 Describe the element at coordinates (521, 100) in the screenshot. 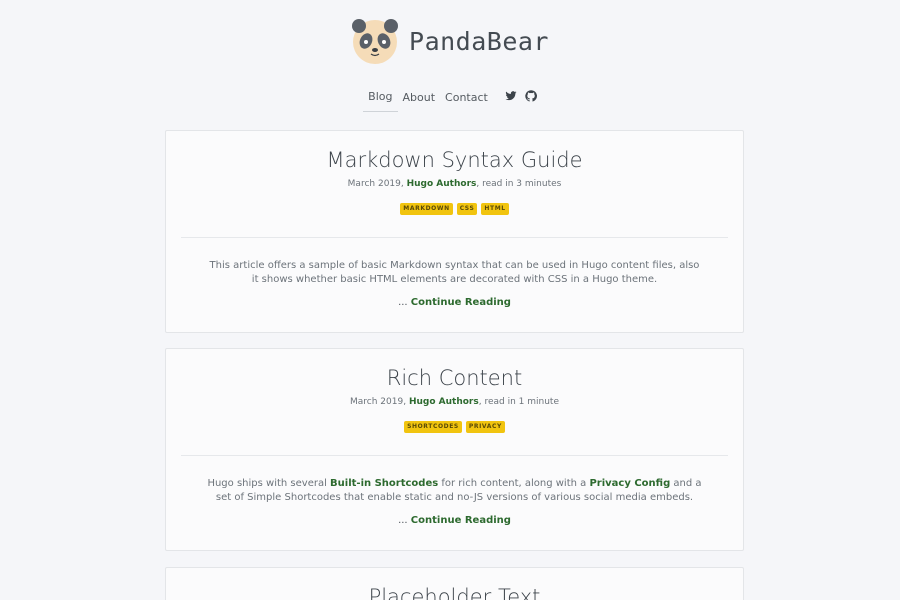

I see `social-links` at that location.